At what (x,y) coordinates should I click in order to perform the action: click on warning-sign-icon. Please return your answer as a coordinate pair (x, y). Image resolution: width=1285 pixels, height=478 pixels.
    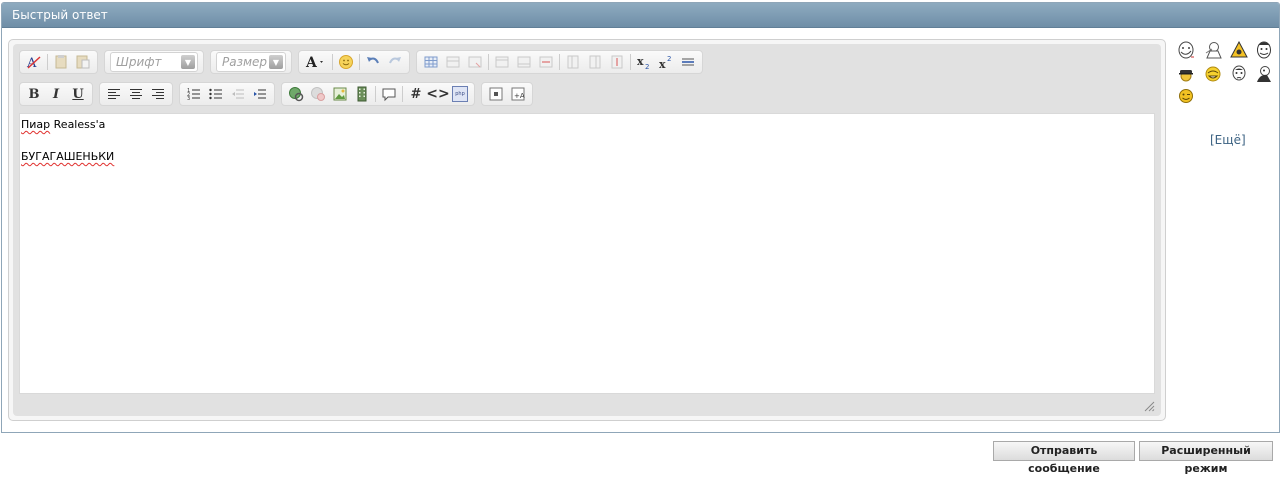
    Looking at the image, I should click on (1239, 50).